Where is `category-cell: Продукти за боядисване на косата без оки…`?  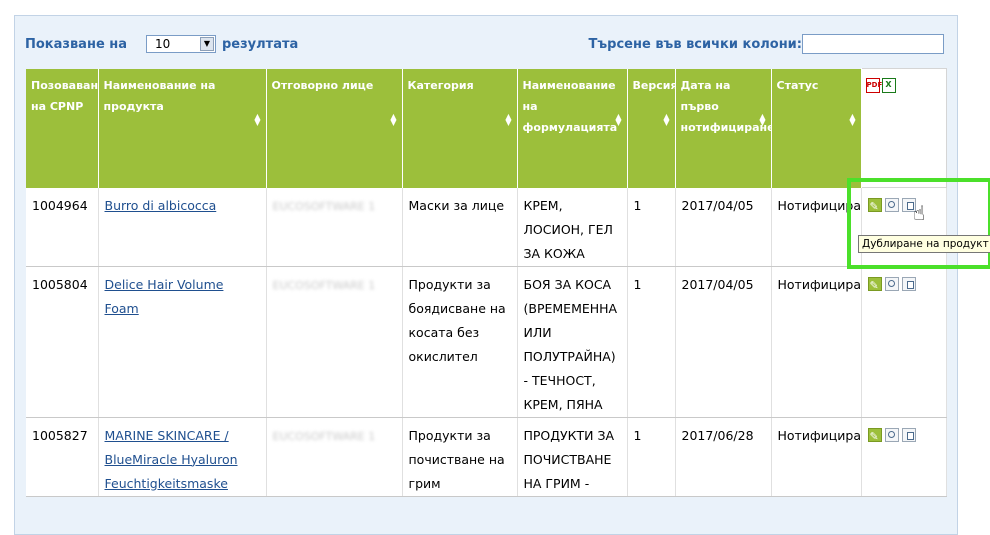
category-cell: Продукти за боядисване на косата без оки… is located at coordinates (460, 342).